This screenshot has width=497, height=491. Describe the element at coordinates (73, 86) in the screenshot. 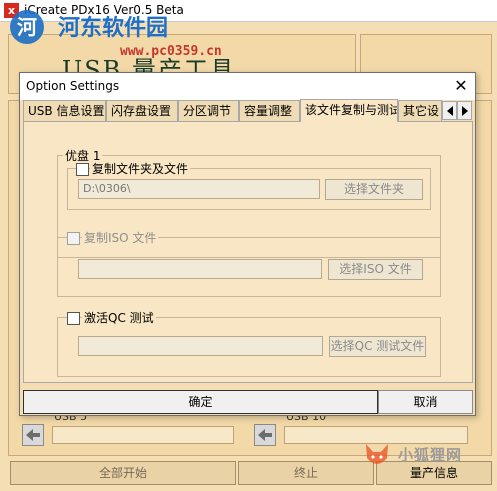

I see `dialog-title: Option Settings` at that location.